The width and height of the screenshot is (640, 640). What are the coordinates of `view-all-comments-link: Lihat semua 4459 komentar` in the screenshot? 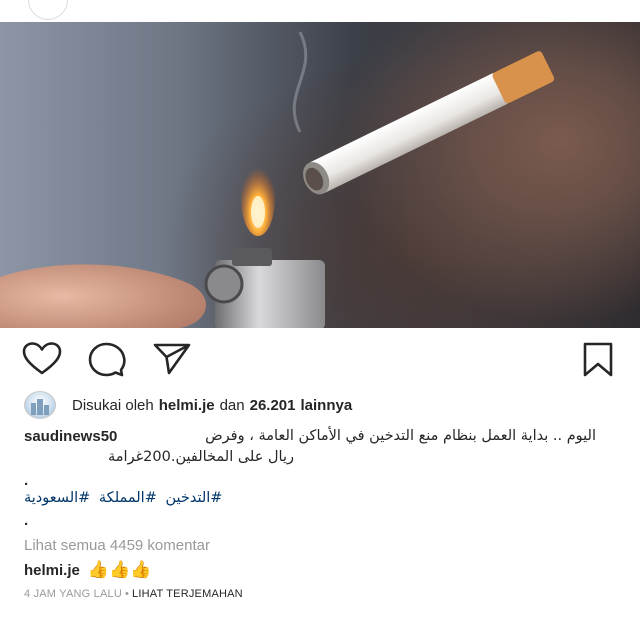 It's located at (117, 545).